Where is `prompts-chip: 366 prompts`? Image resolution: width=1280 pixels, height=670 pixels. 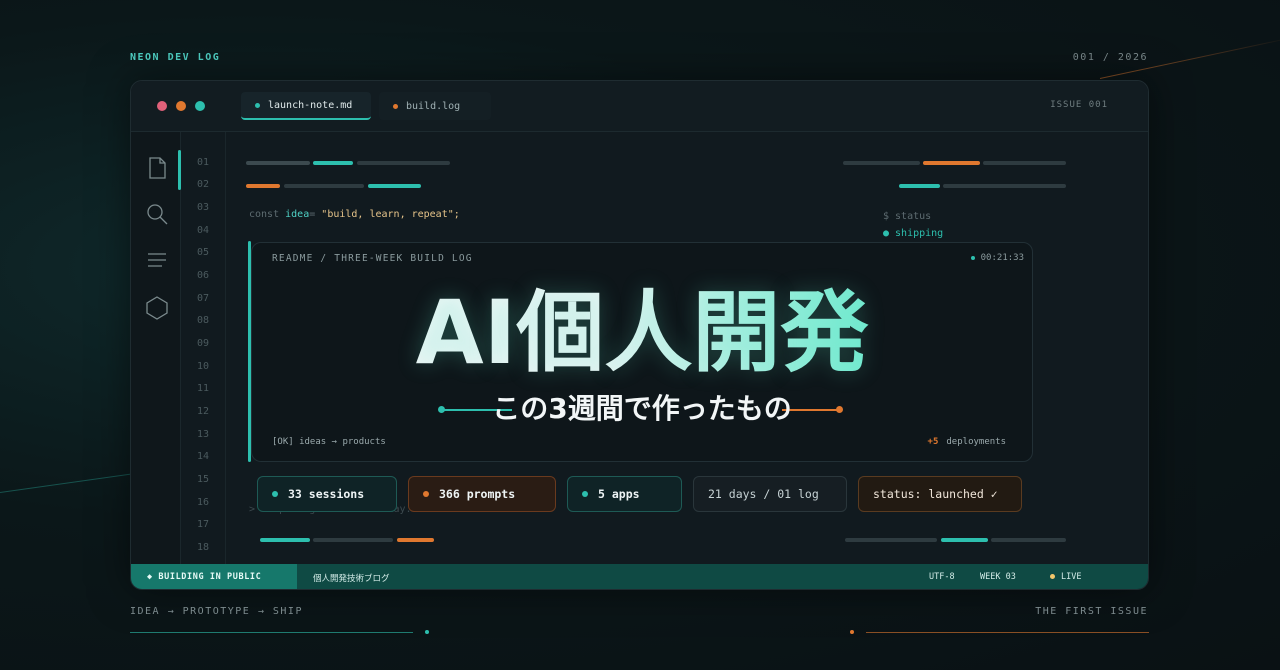
prompts-chip: 366 prompts is located at coordinates (482, 494).